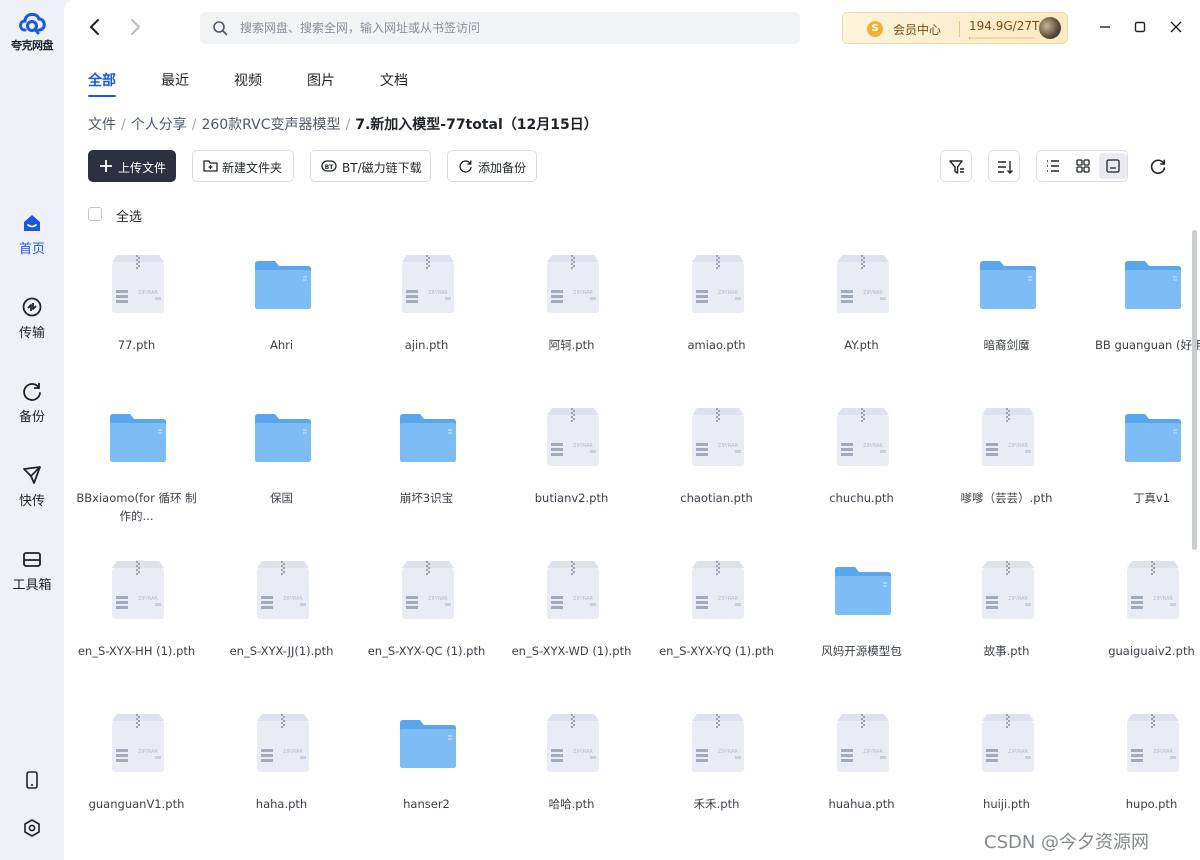 This screenshot has width=1200, height=860. I want to click on file-item: ZIP/RAR huiji.pth, so click(1006, 770).